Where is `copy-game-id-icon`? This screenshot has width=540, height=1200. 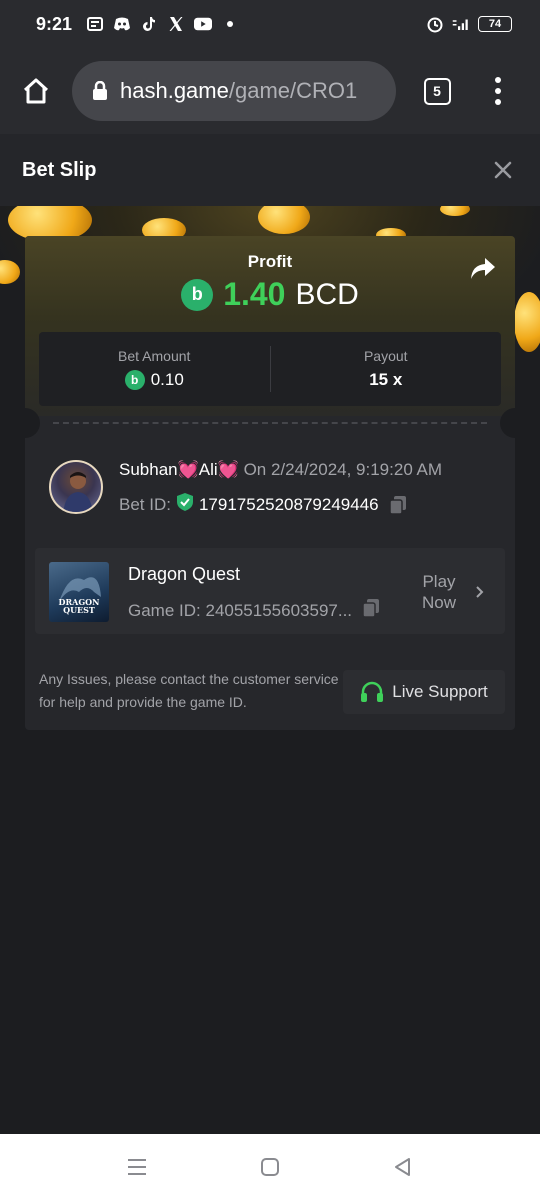 copy-game-id-icon is located at coordinates (371, 610).